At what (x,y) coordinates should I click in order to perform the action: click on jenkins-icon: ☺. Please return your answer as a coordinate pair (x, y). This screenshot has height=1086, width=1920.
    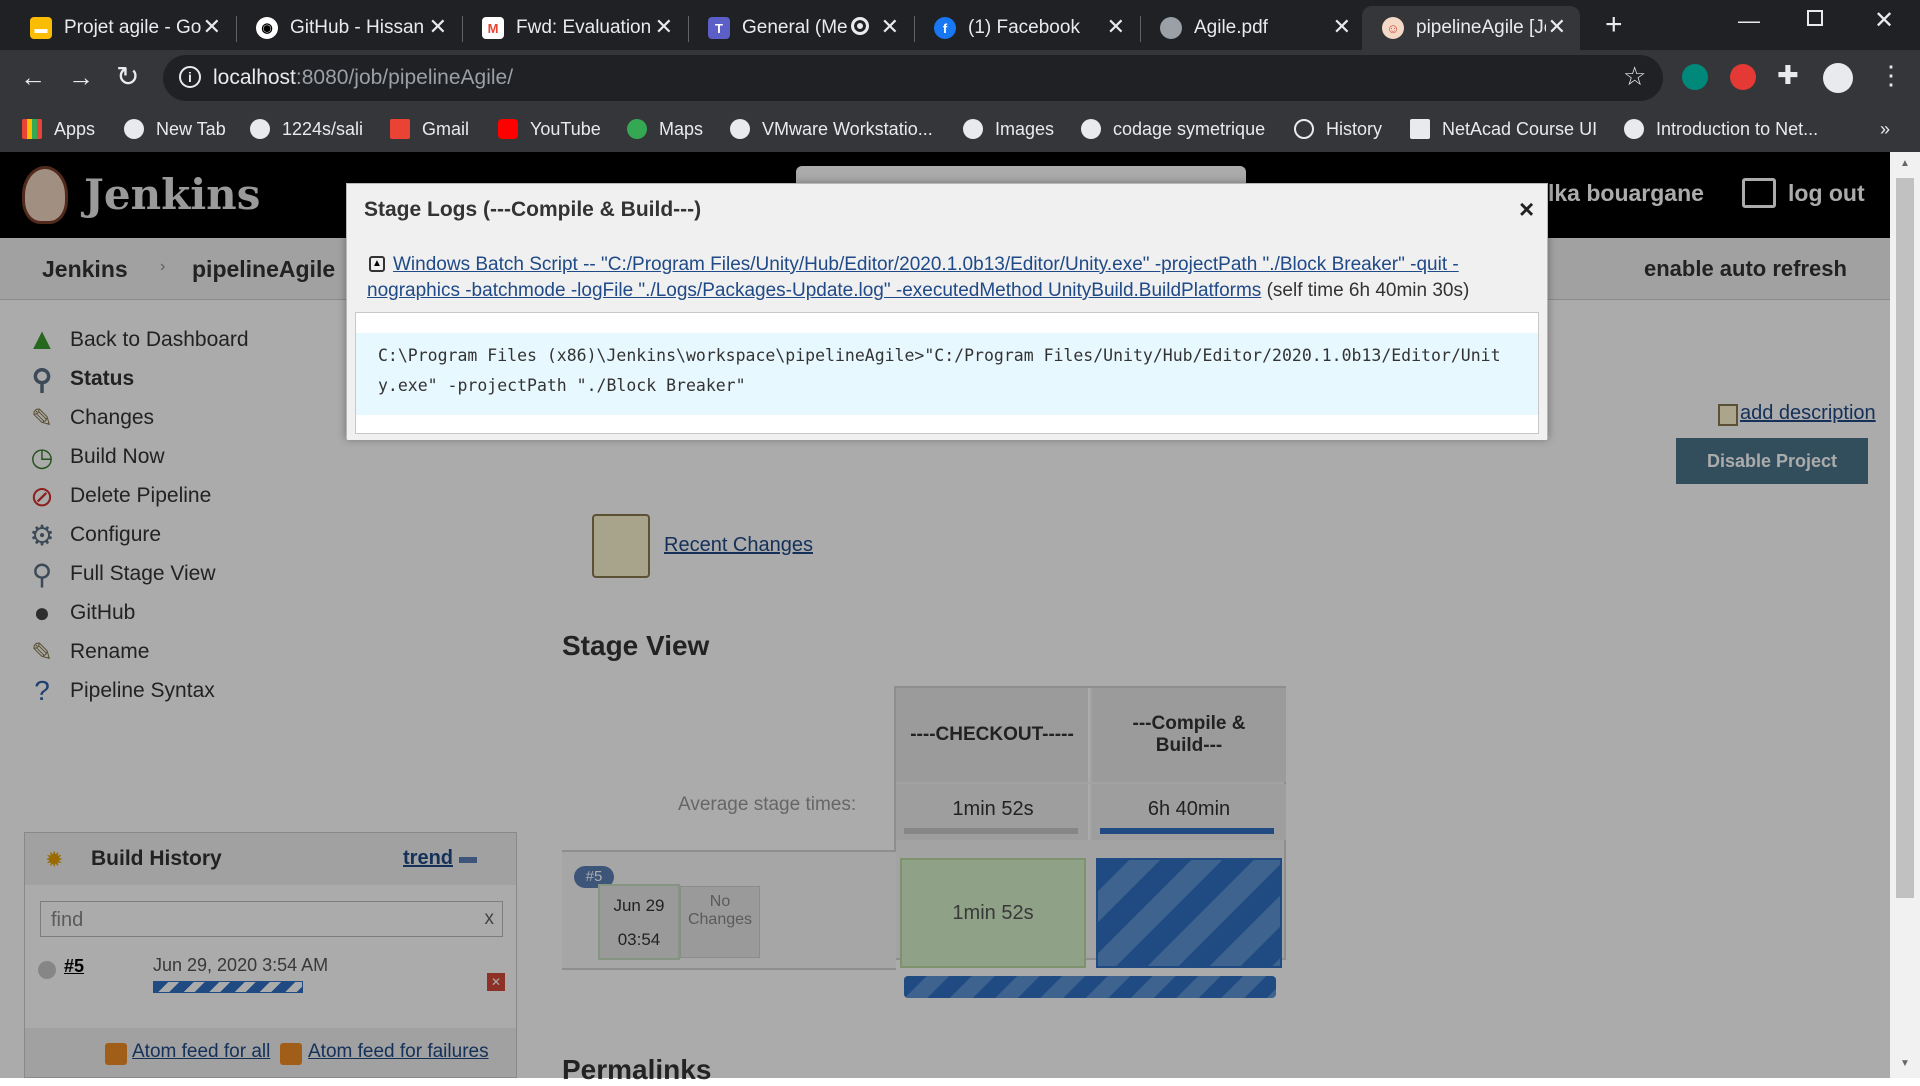
    Looking at the image, I should click on (1393, 28).